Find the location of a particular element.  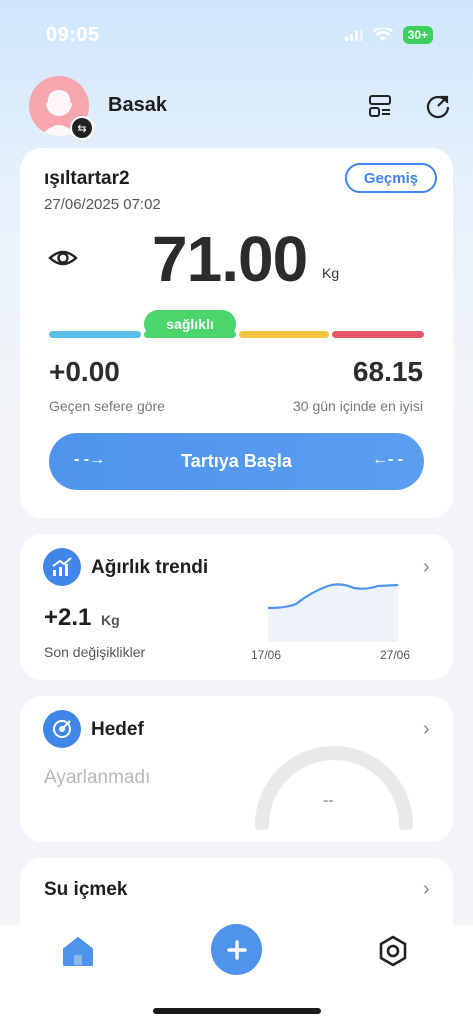

measurement-date: 27/06/2025 07:02 is located at coordinates (102, 204).